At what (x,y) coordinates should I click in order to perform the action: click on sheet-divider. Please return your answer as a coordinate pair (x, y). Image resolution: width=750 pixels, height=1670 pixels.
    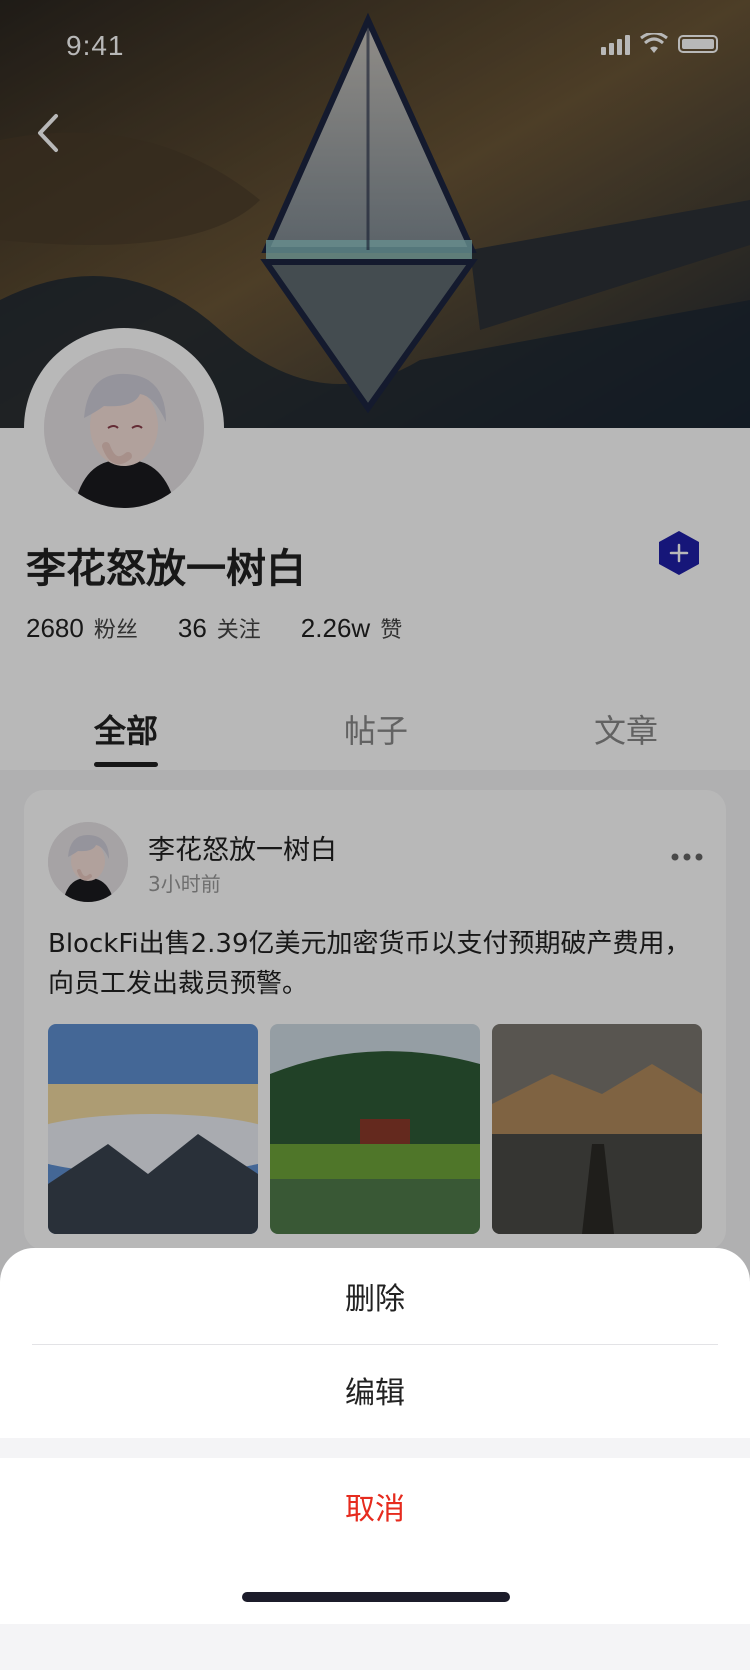
    Looking at the image, I should click on (375, 1344).